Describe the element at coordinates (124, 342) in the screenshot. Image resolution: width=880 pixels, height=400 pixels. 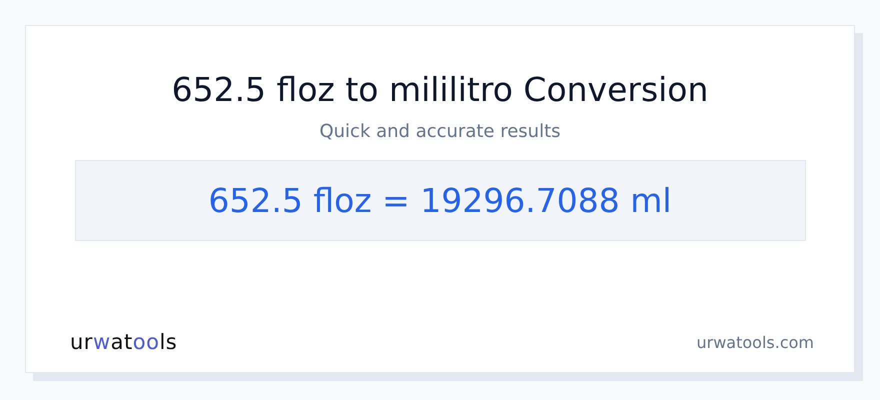
I see `logo: urwatools` at that location.